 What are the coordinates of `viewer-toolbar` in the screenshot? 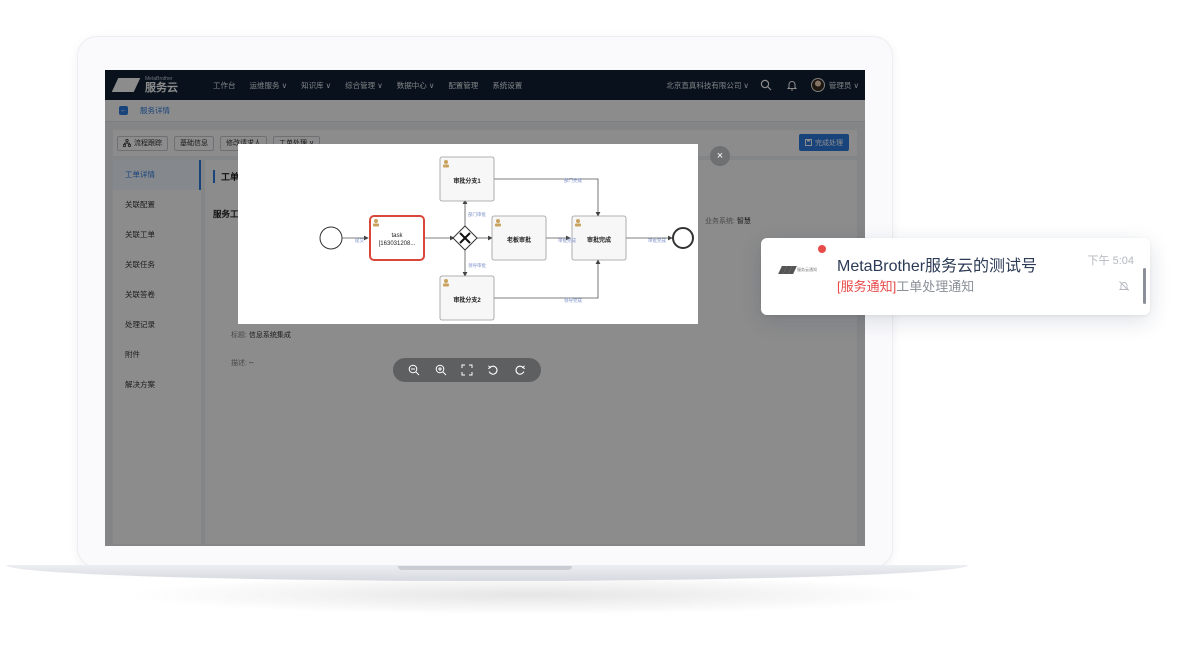 It's located at (467, 370).